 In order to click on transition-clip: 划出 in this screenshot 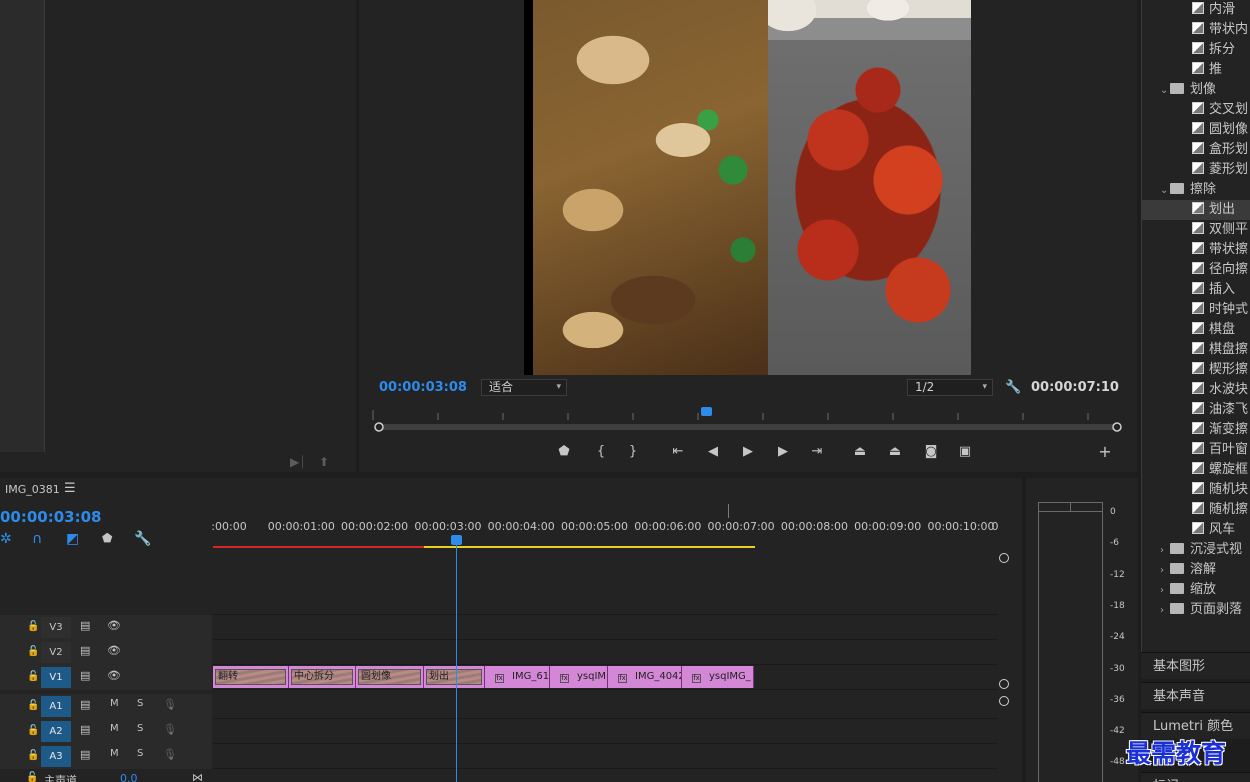, I will do `click(454, 677)`.